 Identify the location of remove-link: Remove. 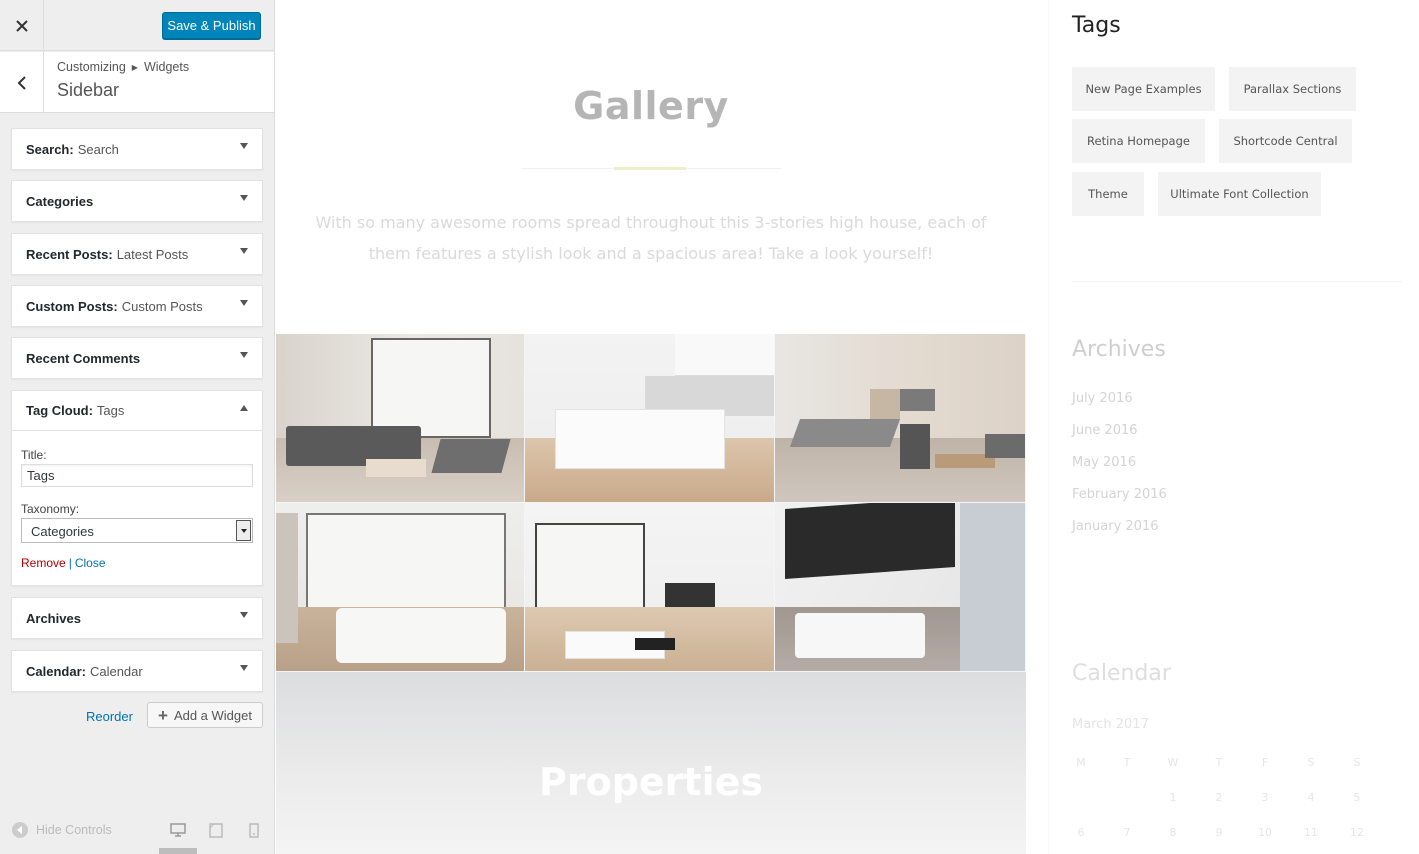
(43, 563).